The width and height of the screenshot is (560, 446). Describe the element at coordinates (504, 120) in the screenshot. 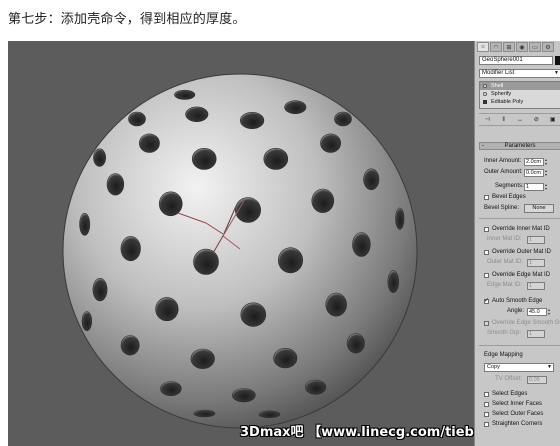

I see `show-end-result-icon: ‖` at that location.